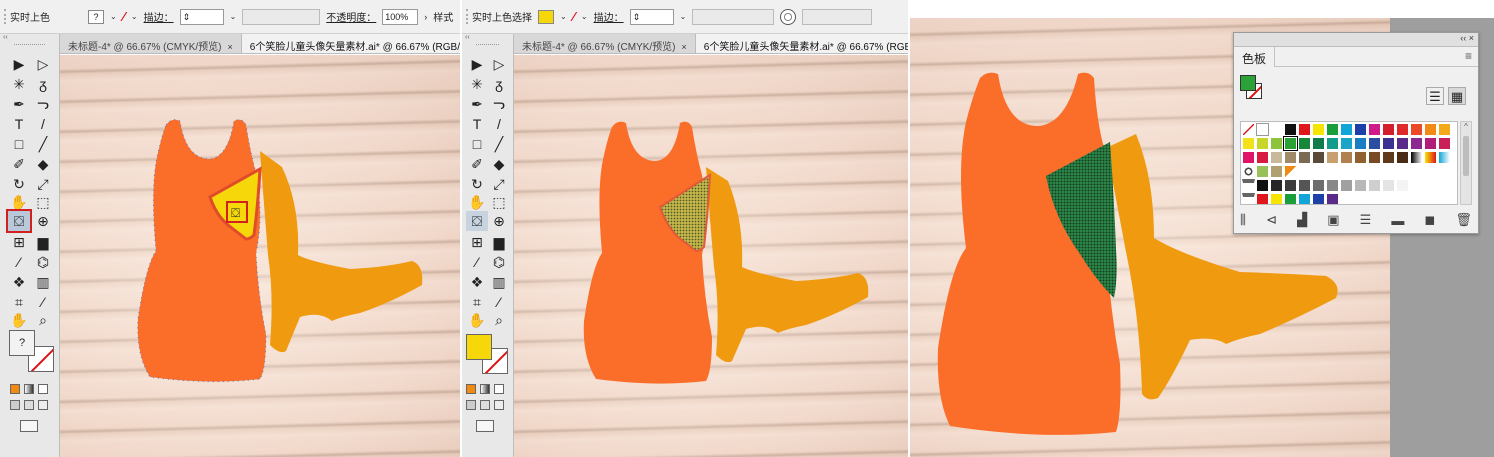  Describe the element at coordinates (1252, 88) in the screenshot. I see `current-fill-stroke` at that location.